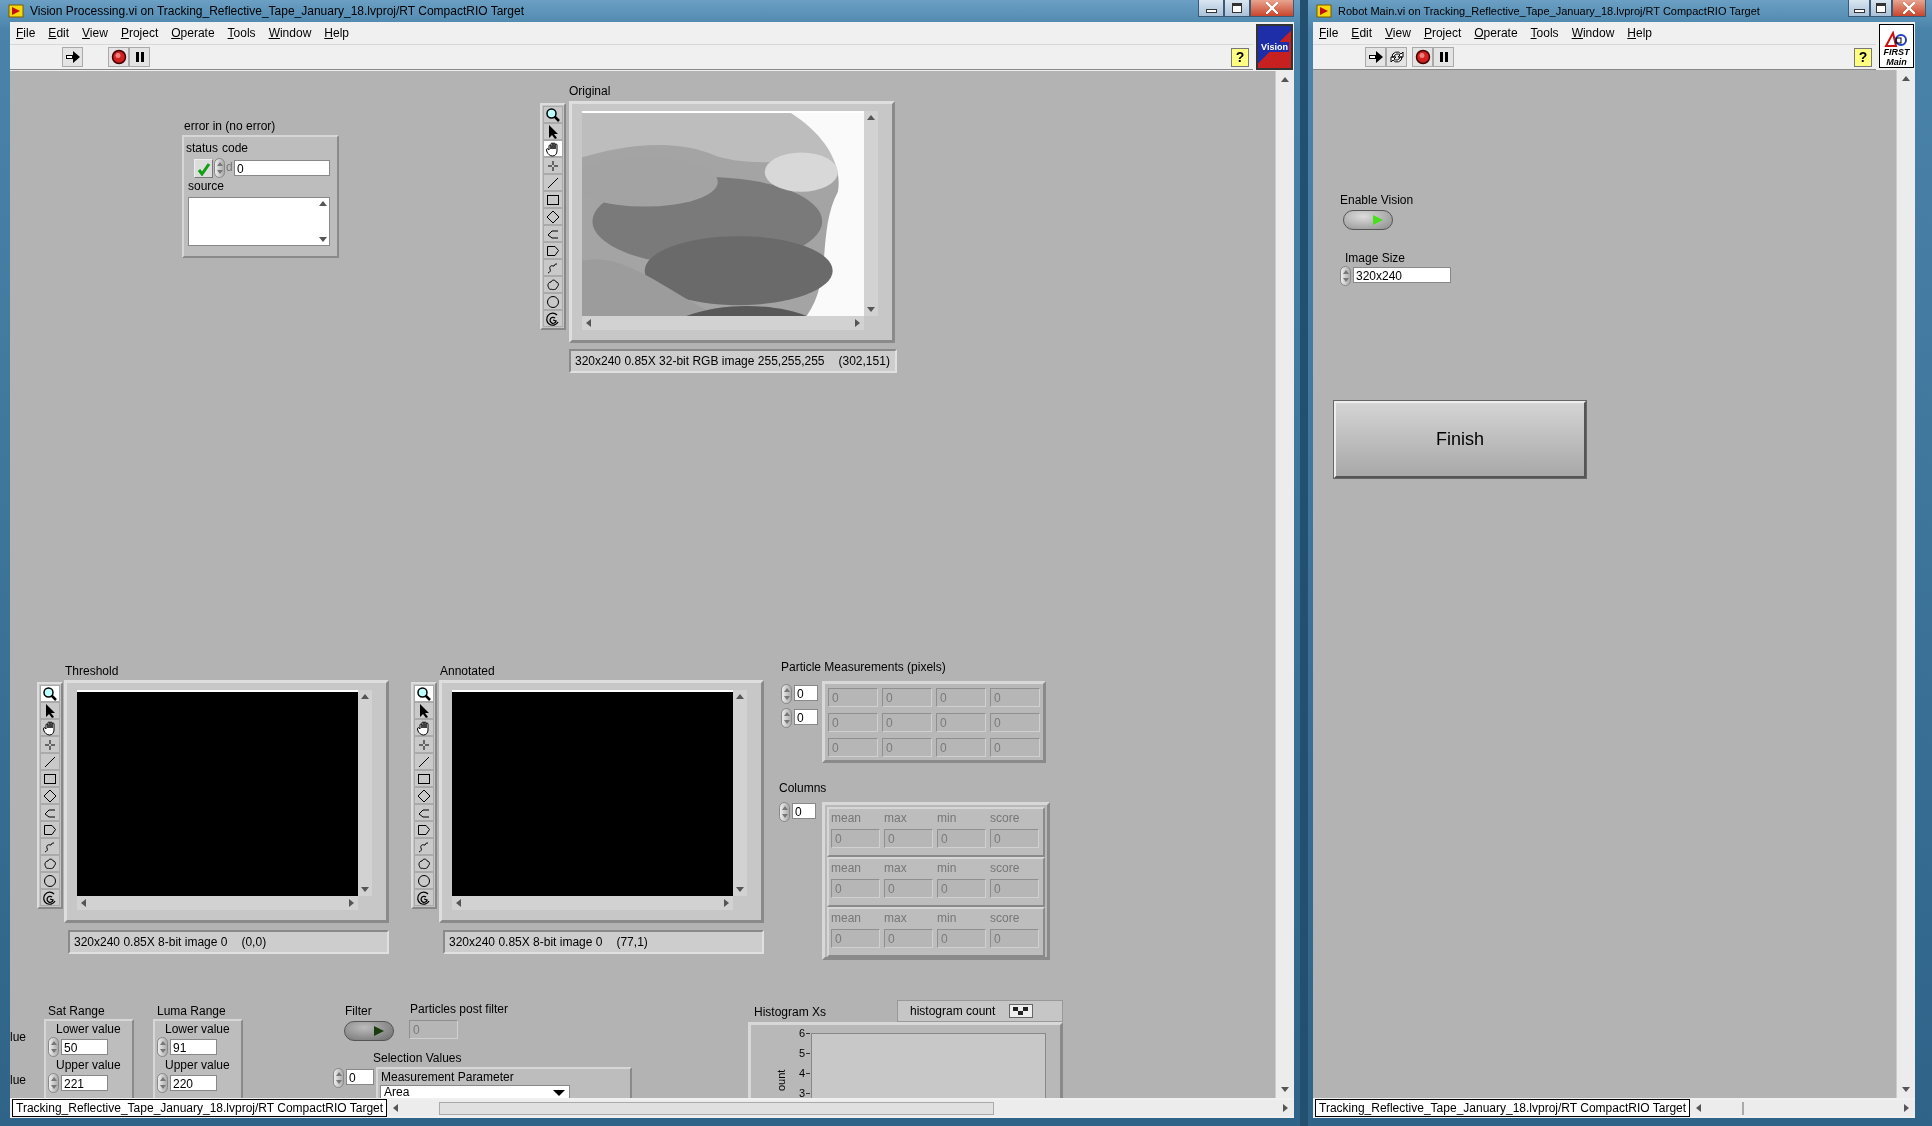 The height and width of the screenshot is (1126, 1932). What do you see at coordinates (1402, 275) in the screenshot?
I see `number-field: 320x240` at bounding box center [1402, 275].